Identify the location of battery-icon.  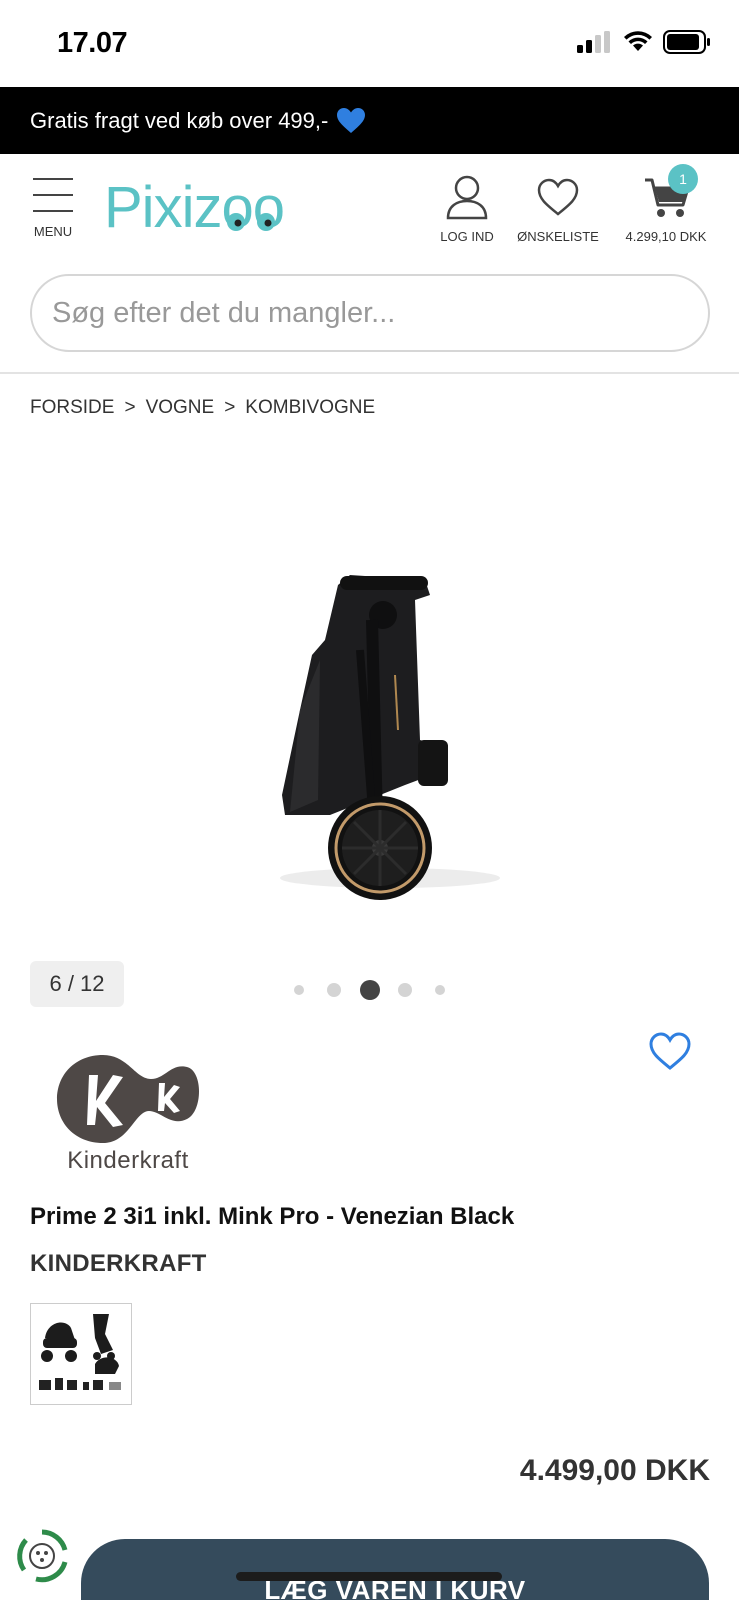
(686, 42).